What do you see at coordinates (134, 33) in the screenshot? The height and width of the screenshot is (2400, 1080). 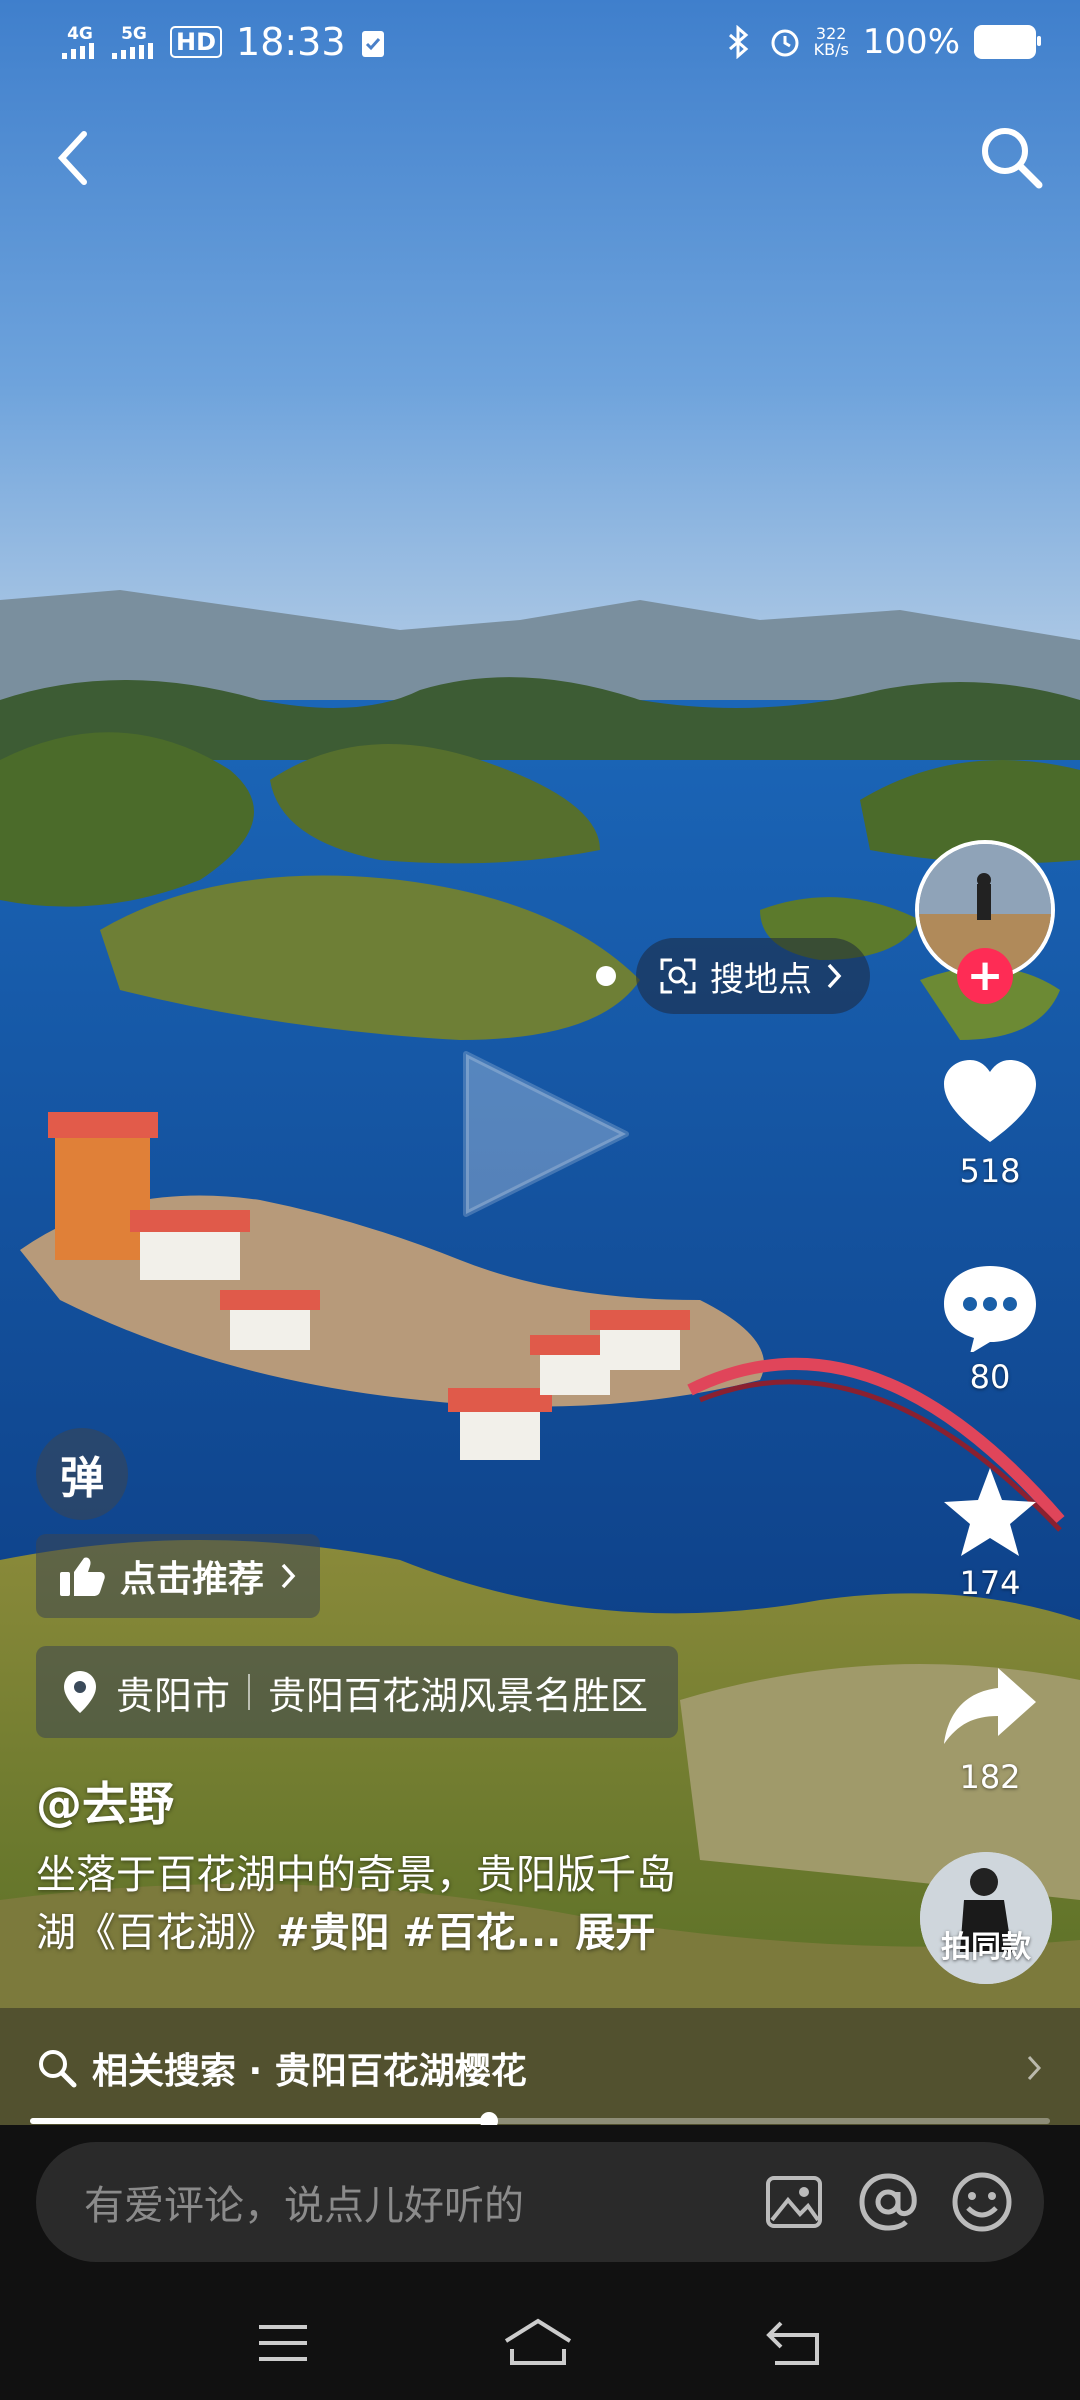 I see `signal-label-5g: 5G` at bounding box center [134, 33].